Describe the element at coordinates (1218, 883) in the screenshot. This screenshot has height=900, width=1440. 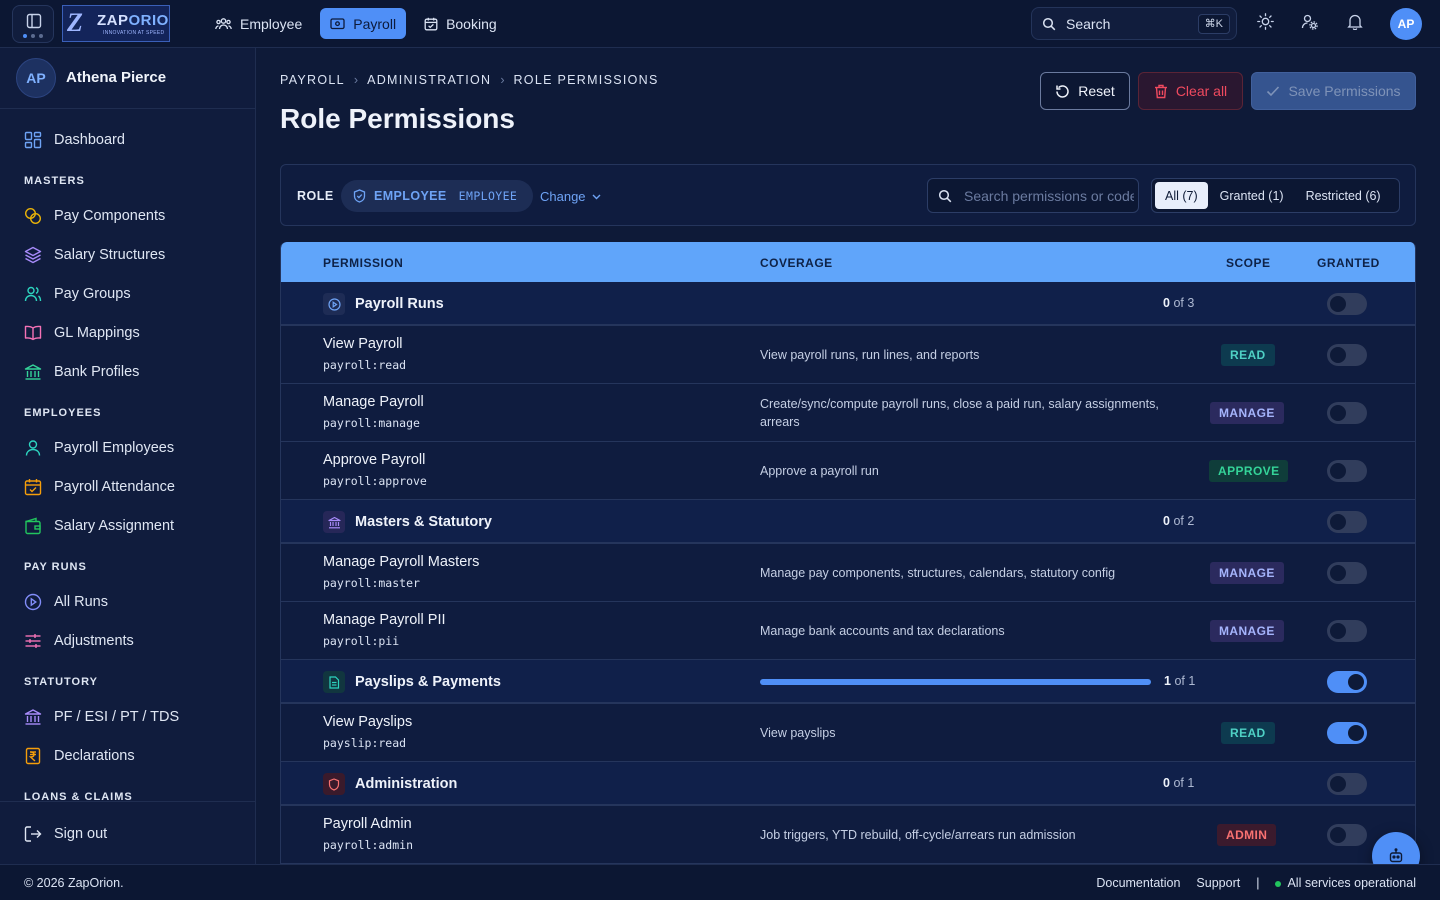
I see `support-link: Support` at that location.